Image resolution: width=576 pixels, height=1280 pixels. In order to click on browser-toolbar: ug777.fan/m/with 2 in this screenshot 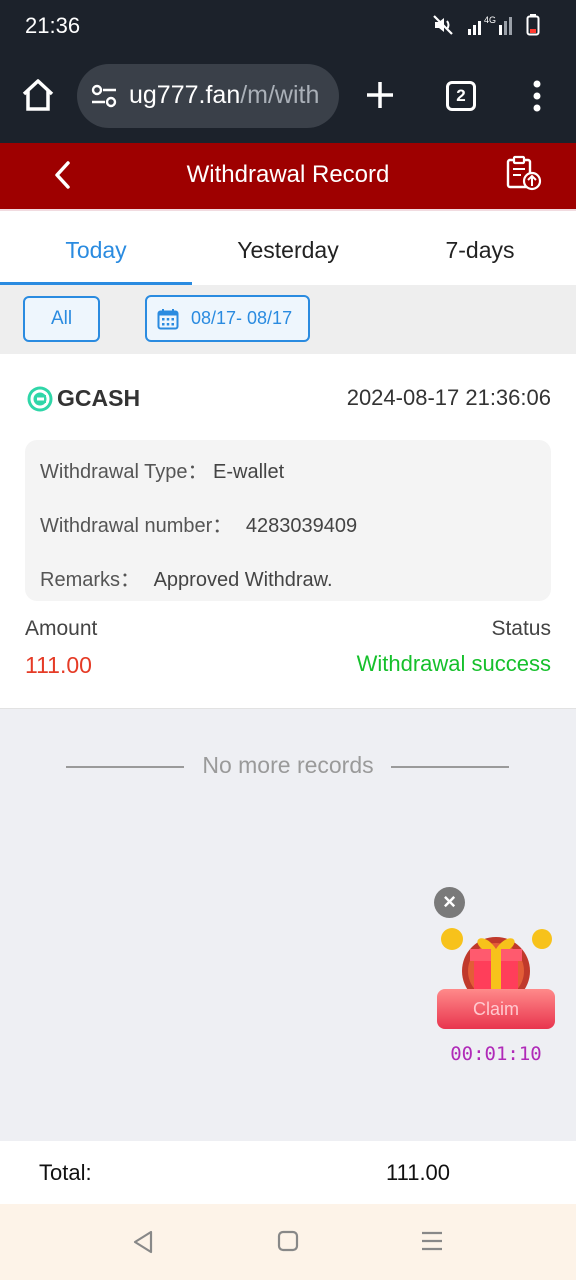, I will do `click(288, 97)`.